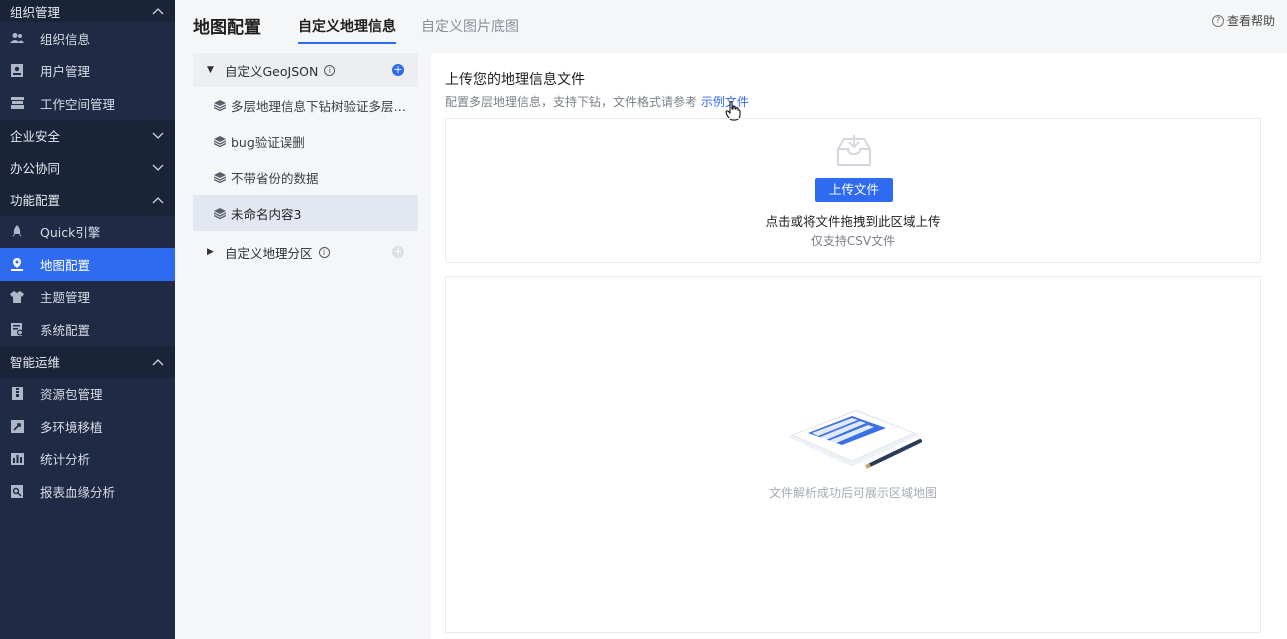  I want to click on sidebar-item-user-mgmt: 用户管理, so click(87, 71).